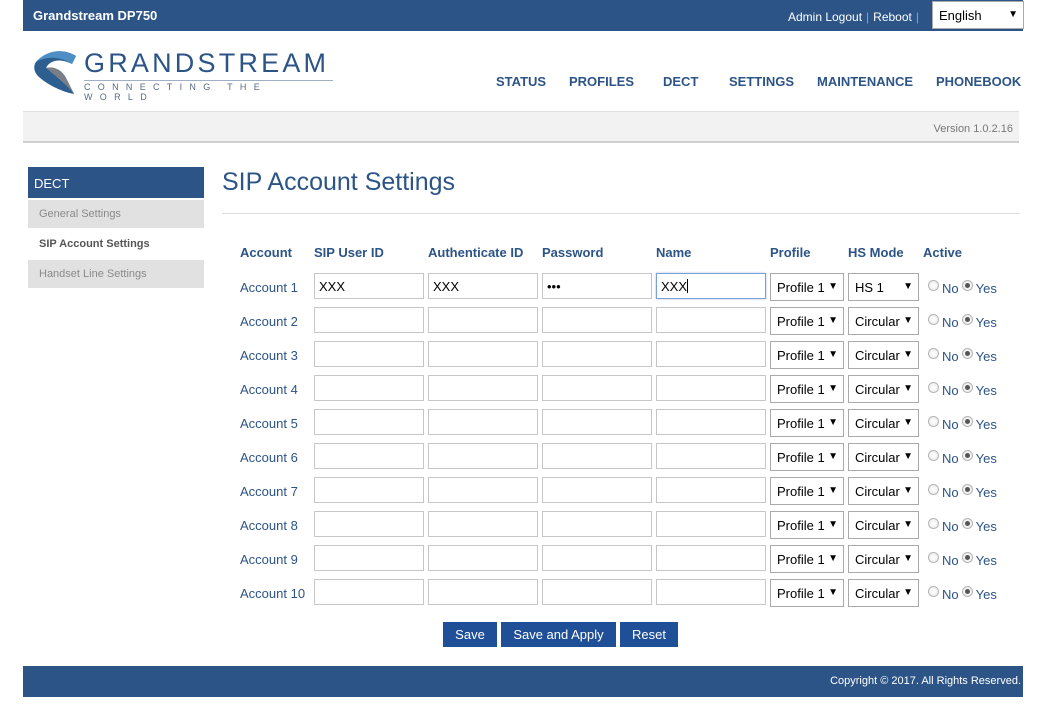  Describe the element at coordinates (558, 634) in the screenshot. I see `save-and-apply-button: Save and Apply` at that location.